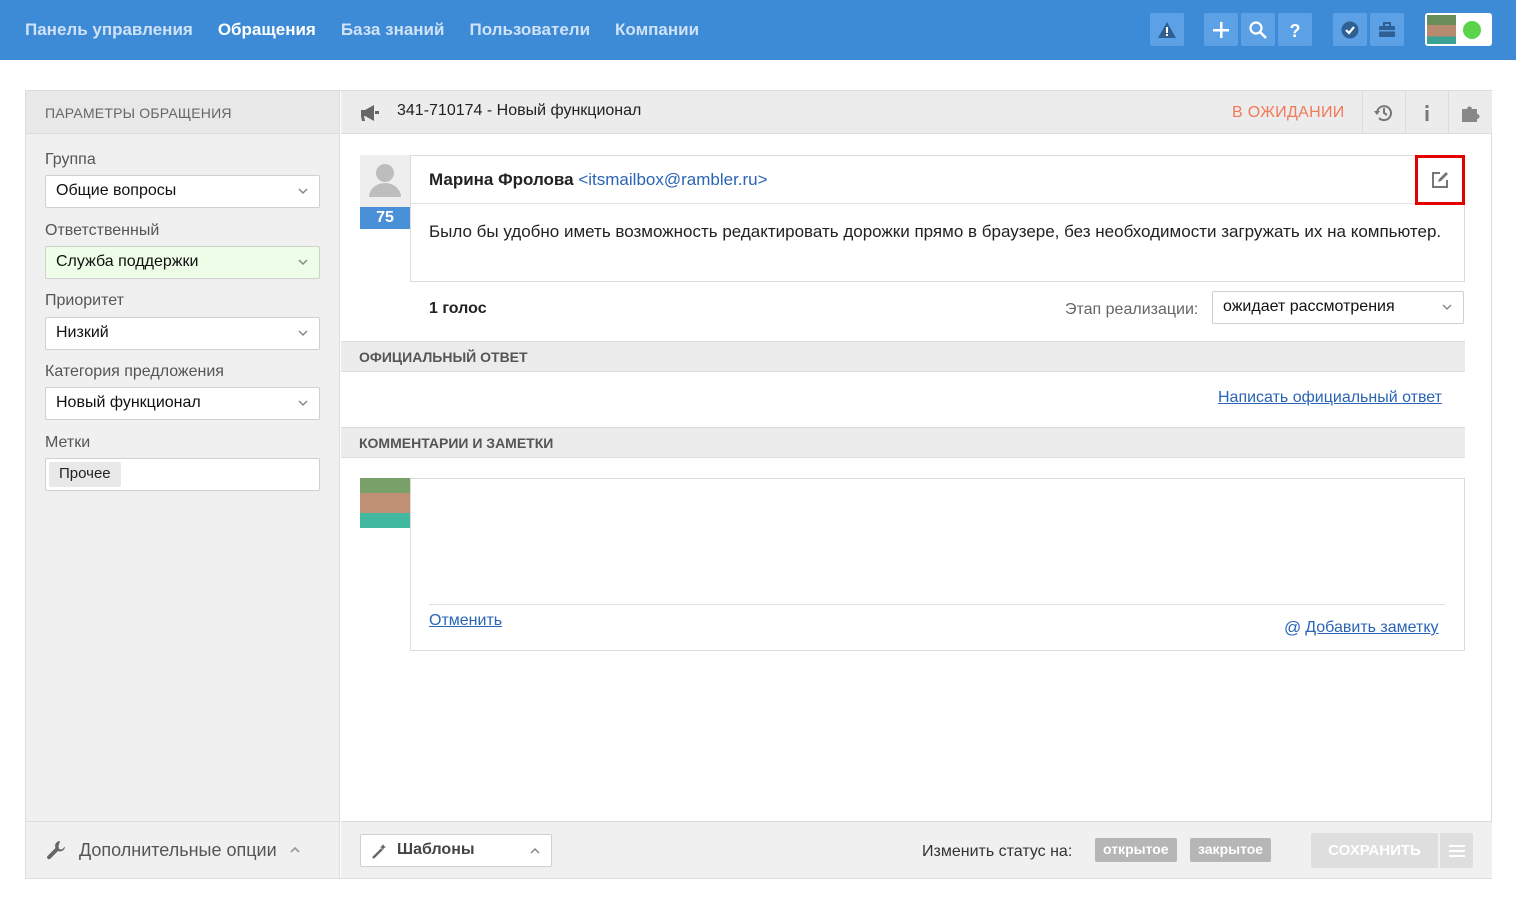  Describe the element at coordinates (1288, 113) in the screenshot. I see `ticket-status: В ОЖИДАНИИ` at that location.